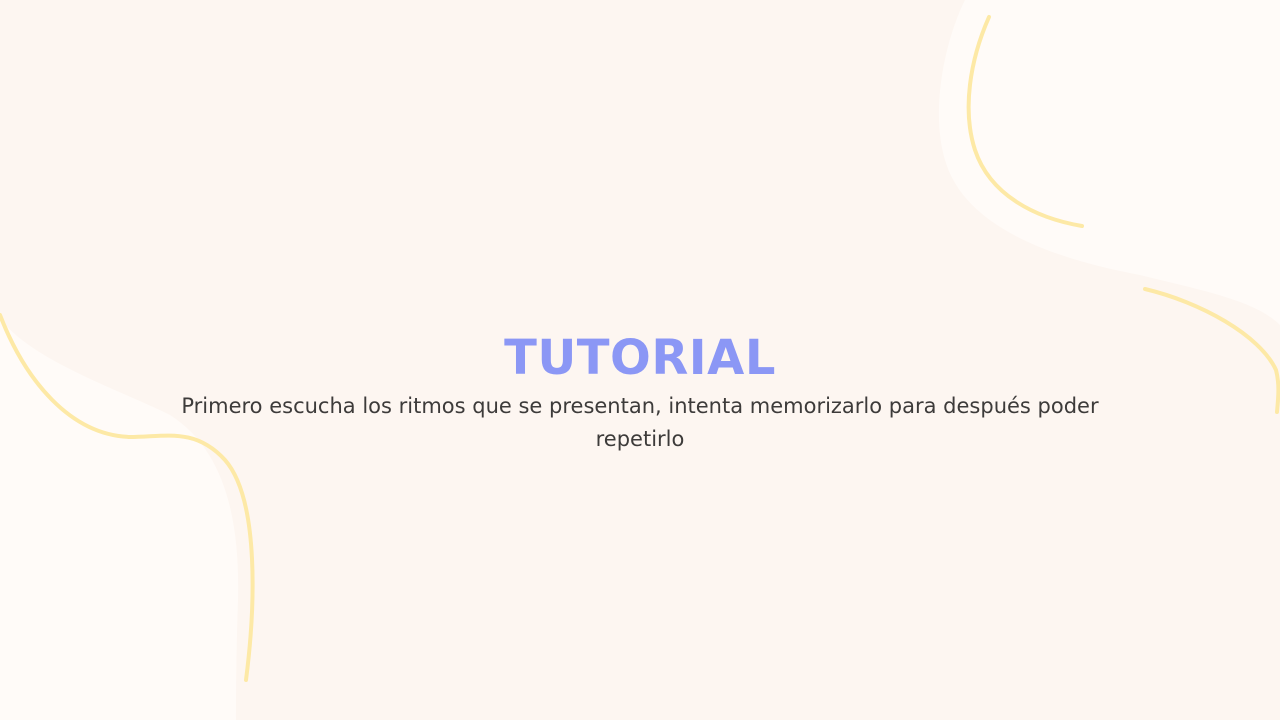  What do you see at coordinates (1109, 162) in the screenshot?
I see `top-right-blob` at bounding box center [1109, 162].